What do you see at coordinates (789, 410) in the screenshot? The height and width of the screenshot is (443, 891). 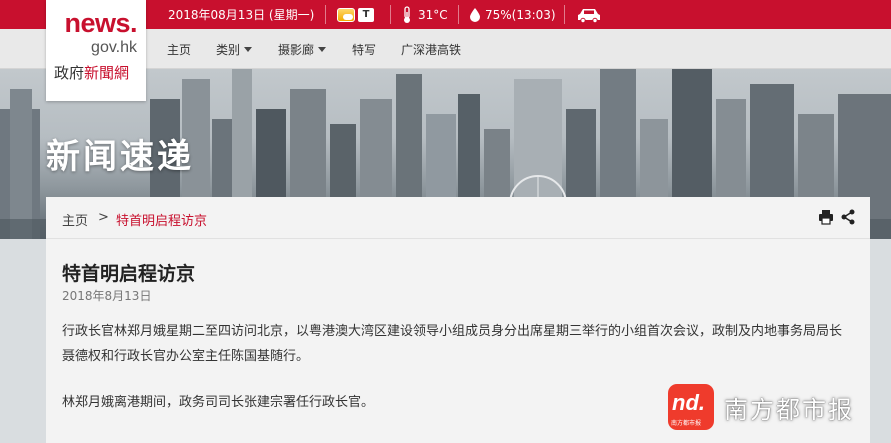 I see `watermark-text: 南方都市报` at bounding box center [789, 410].